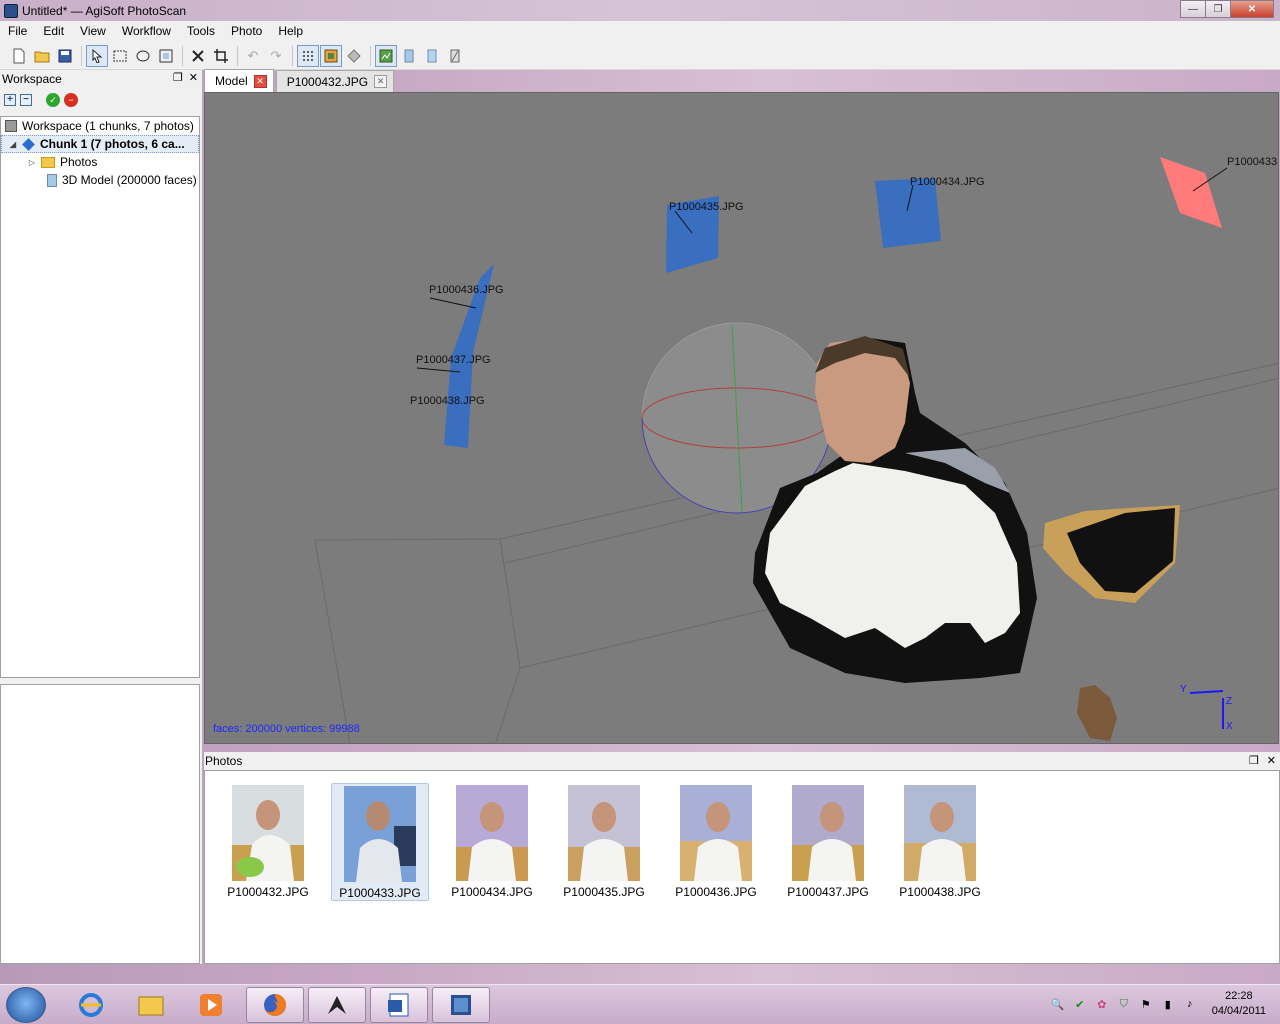 Image resolution: width=1280 pixels, height=1024 pixels. Describe the element at coordinates (1252, 9) in the screenshot. I see `close-button: ✕` at that location.